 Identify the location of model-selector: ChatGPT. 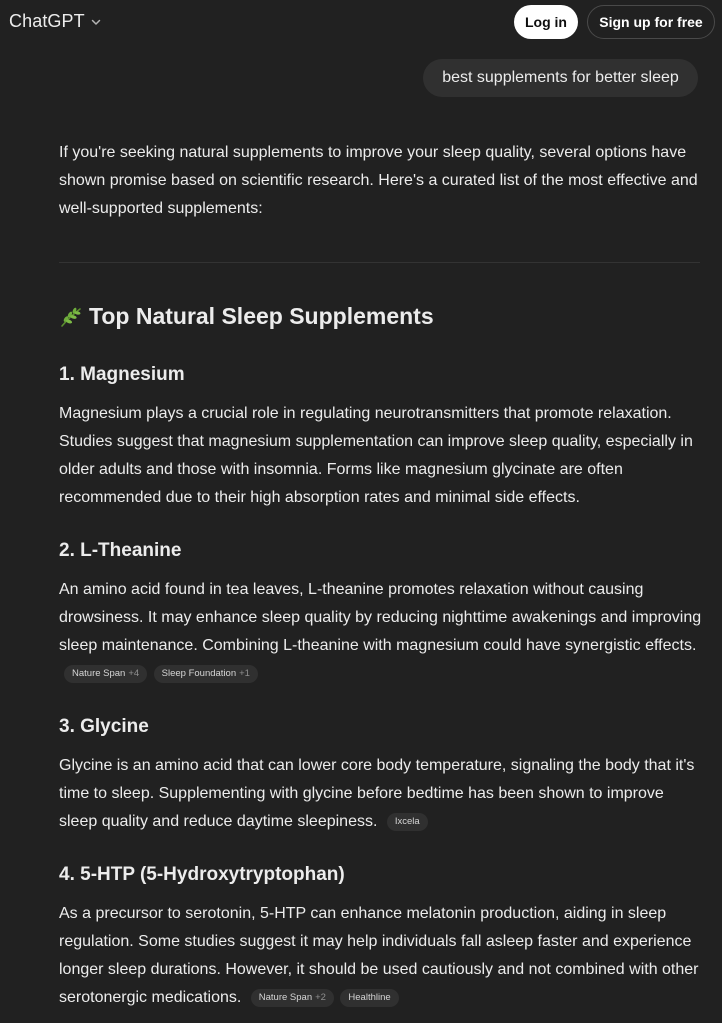
(55, 21).